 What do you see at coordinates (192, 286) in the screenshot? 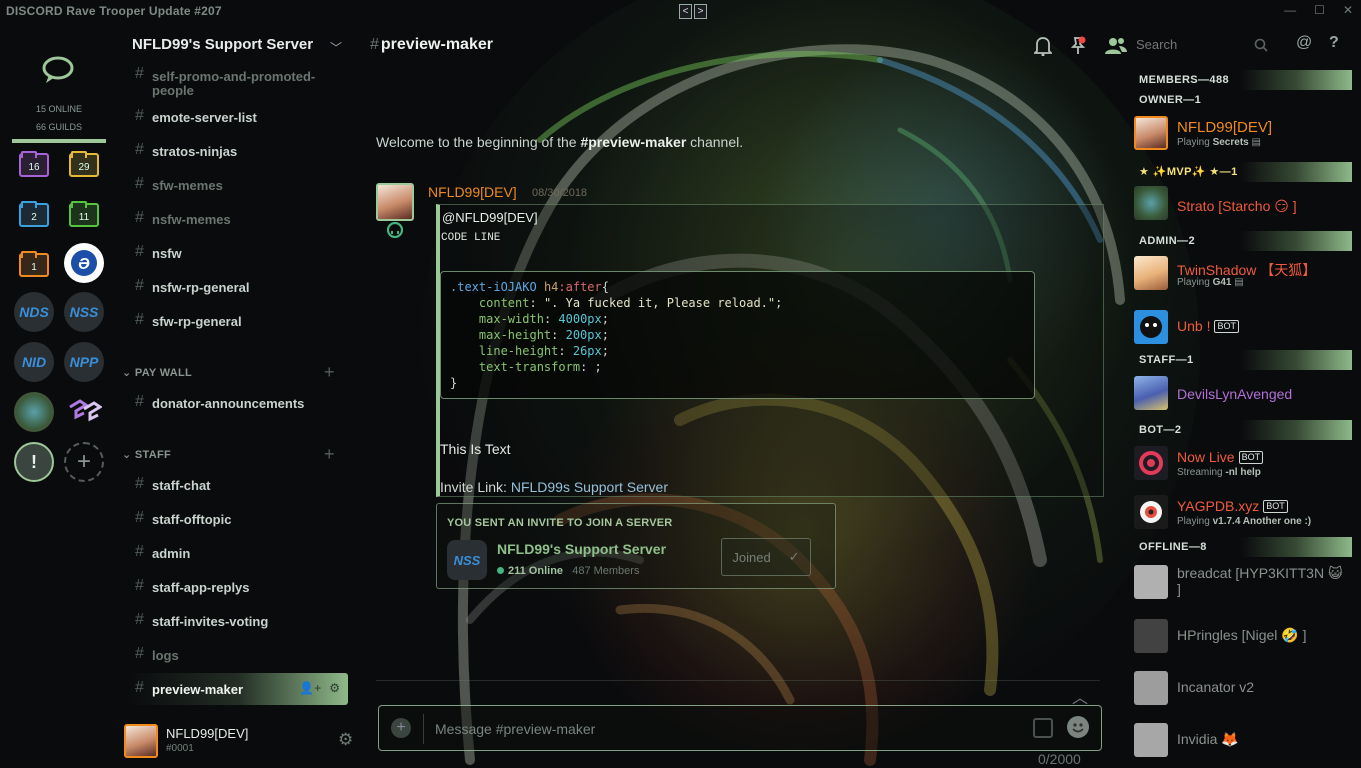
I see `channel-nsfw-rp-general: # nsfw-rp-general` at bounding box center [192, 286].